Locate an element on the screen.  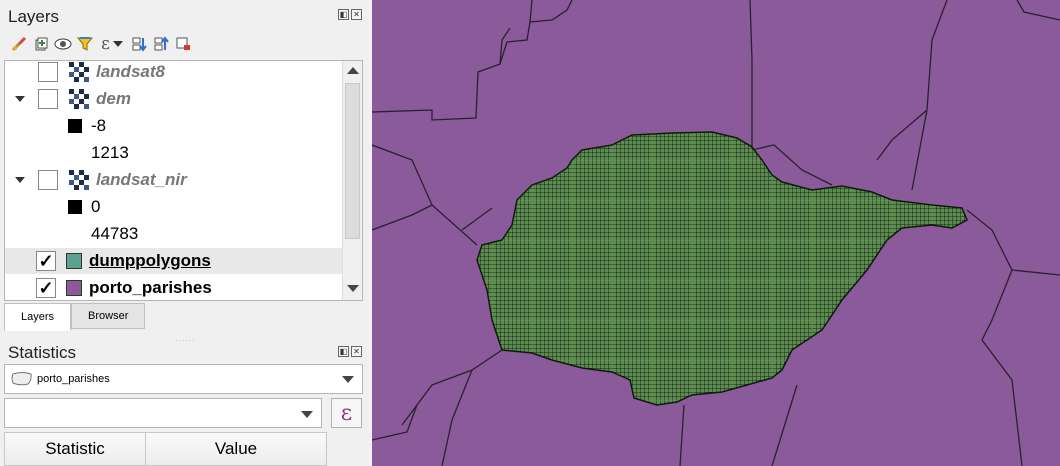
legend-min-value: 0 is located at coordinates (96, 206).